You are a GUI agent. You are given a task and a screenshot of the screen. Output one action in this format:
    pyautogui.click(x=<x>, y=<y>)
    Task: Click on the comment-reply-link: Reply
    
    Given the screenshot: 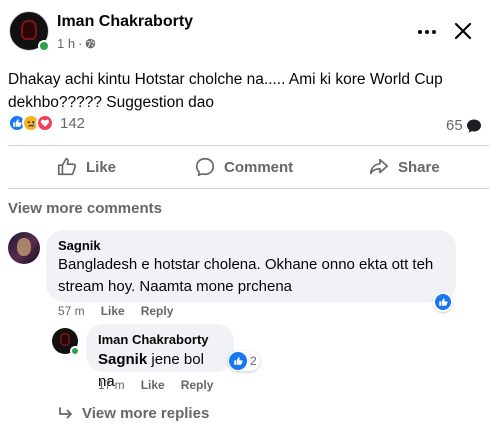 What is the action you would take?
    pyautogui.click(x=157, y=311)
    